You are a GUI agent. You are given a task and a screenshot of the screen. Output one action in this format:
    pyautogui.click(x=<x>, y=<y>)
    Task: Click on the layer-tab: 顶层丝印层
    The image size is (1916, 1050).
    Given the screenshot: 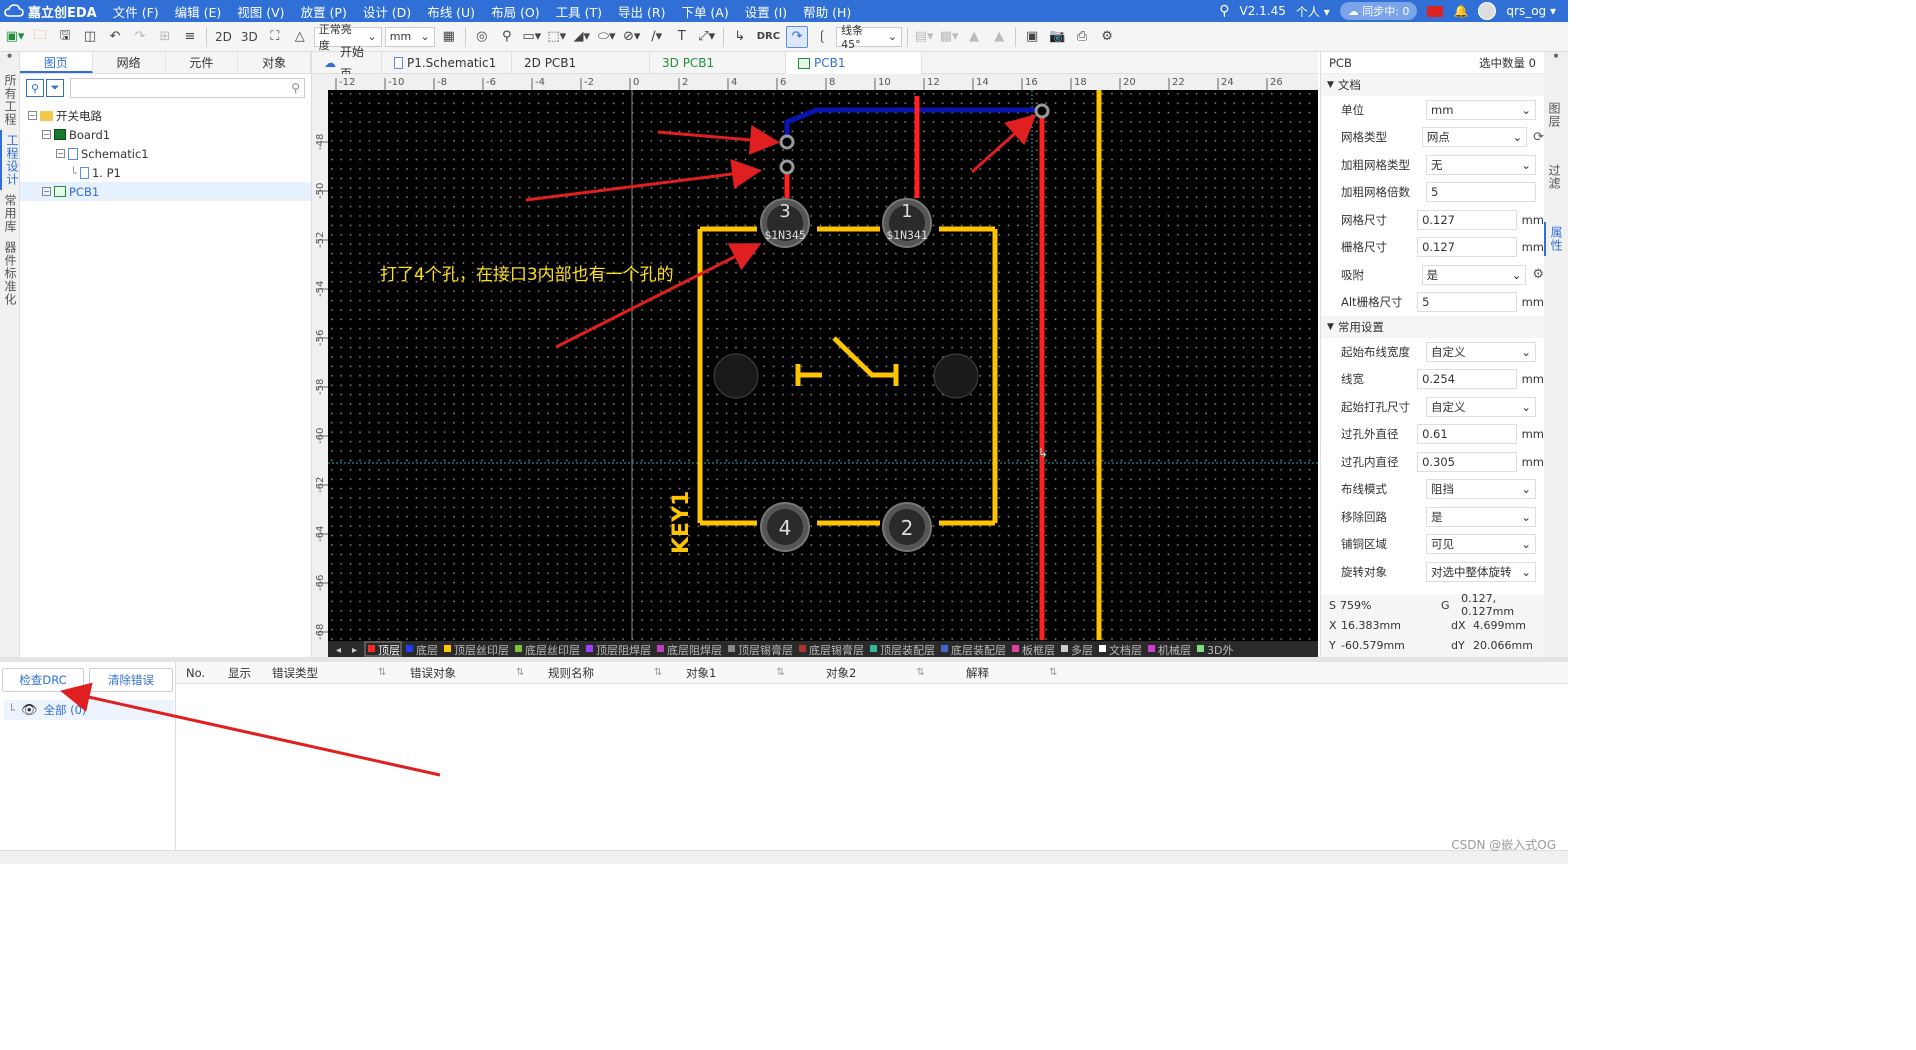 What is the action you would take?
    pyautogui.click(x=481, y=650)
    